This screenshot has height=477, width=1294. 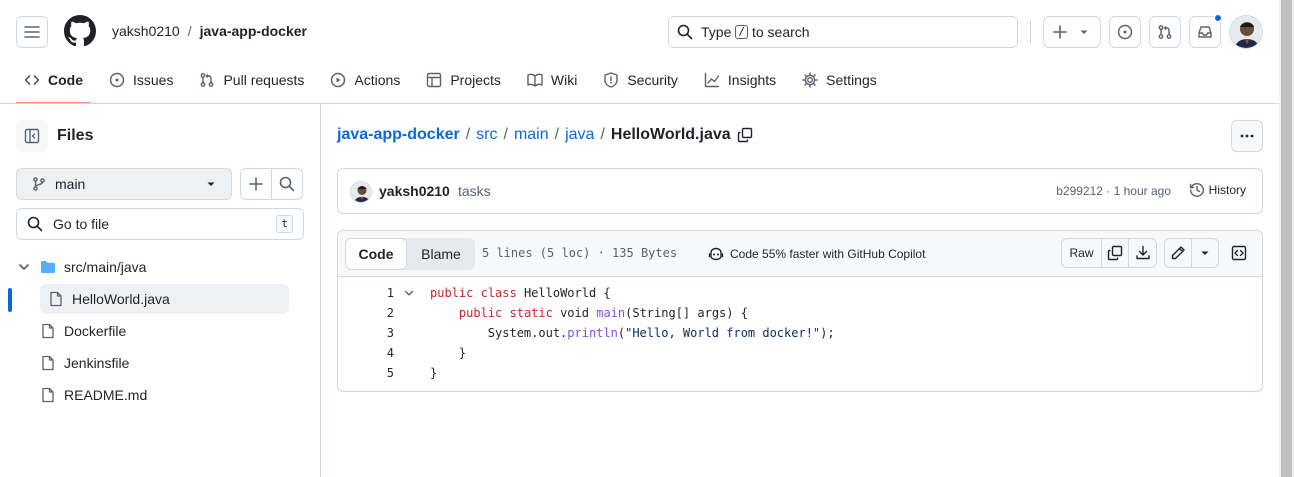 What do you see at coordinates (640, 80) in the screenshot?
I see `tab-security: Security` at bounding box center [640, 80].